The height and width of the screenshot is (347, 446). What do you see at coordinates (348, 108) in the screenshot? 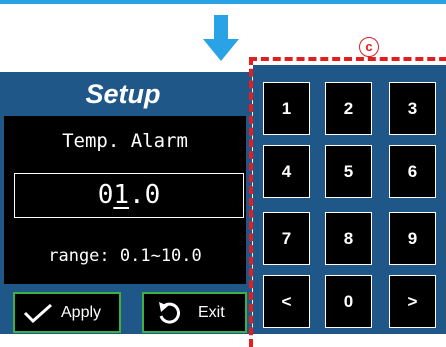
I see `key-2: 2` at bounding box center [348, 108].